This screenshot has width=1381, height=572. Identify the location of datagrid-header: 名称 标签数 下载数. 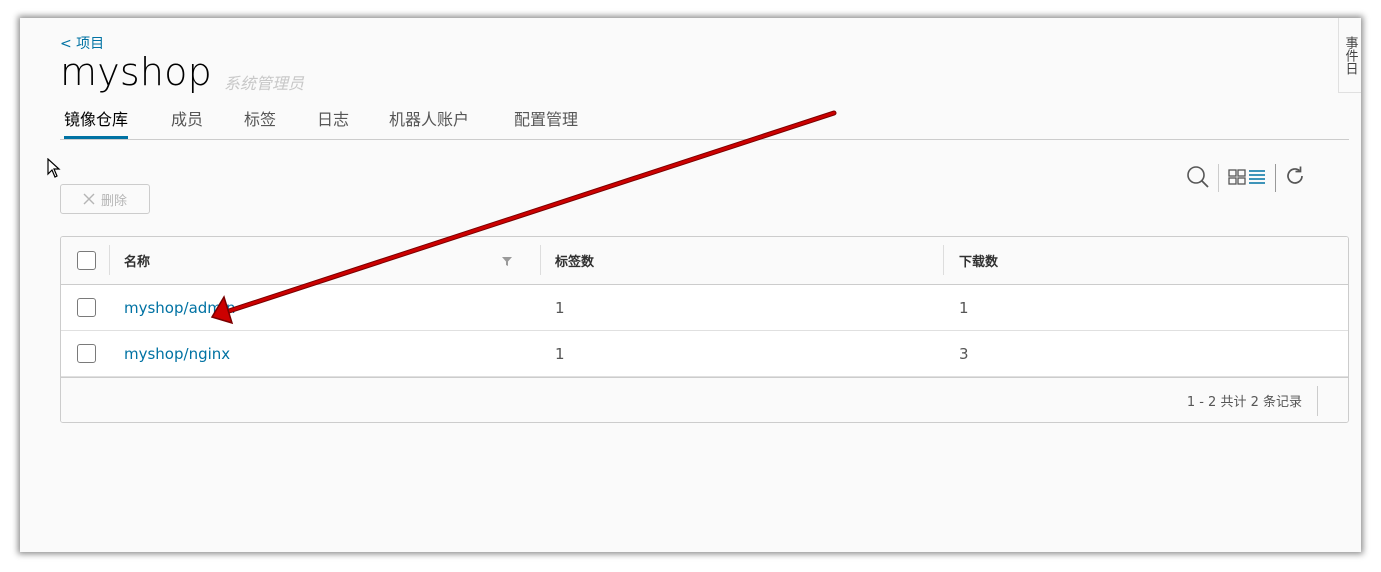
(704, 261).